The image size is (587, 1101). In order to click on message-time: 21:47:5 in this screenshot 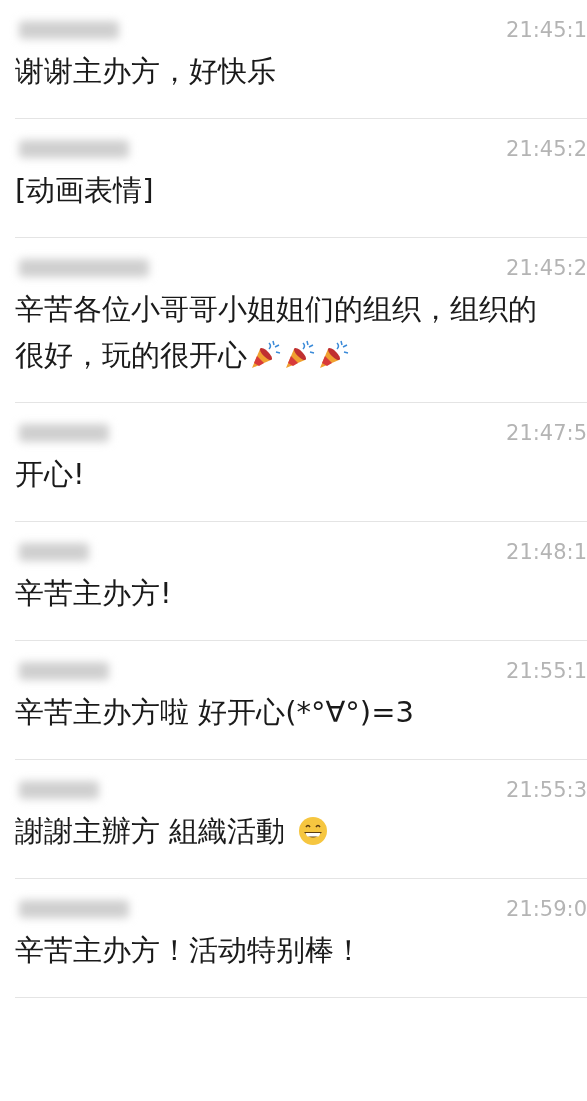, I will do `click(546, 433)`.